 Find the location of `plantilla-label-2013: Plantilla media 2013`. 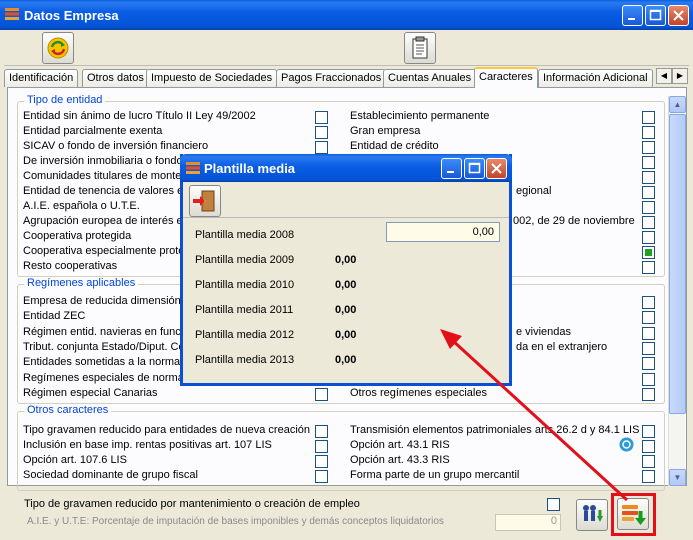

plantilla-label-2013: Plantilla media 2013 is located at coordinates (245, 360).